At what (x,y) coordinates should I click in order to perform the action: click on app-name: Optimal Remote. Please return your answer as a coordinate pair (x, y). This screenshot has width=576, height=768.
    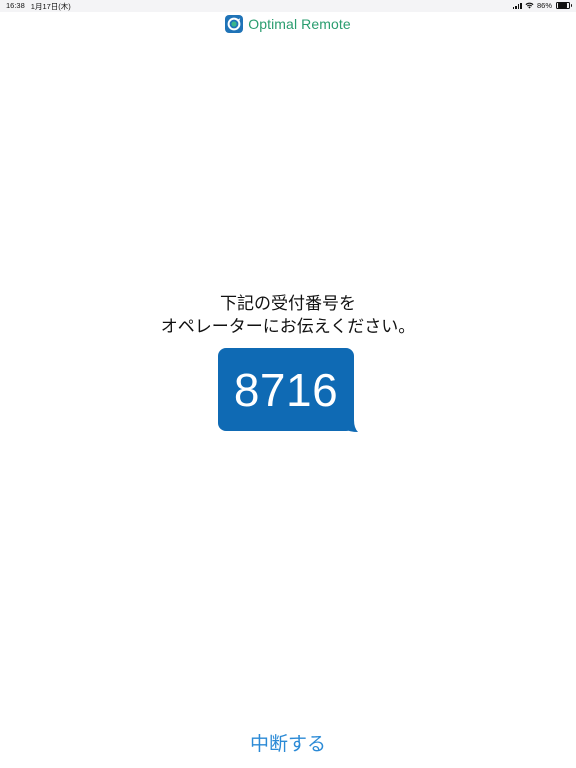
    Looking at the image, I should click on (299, 24).